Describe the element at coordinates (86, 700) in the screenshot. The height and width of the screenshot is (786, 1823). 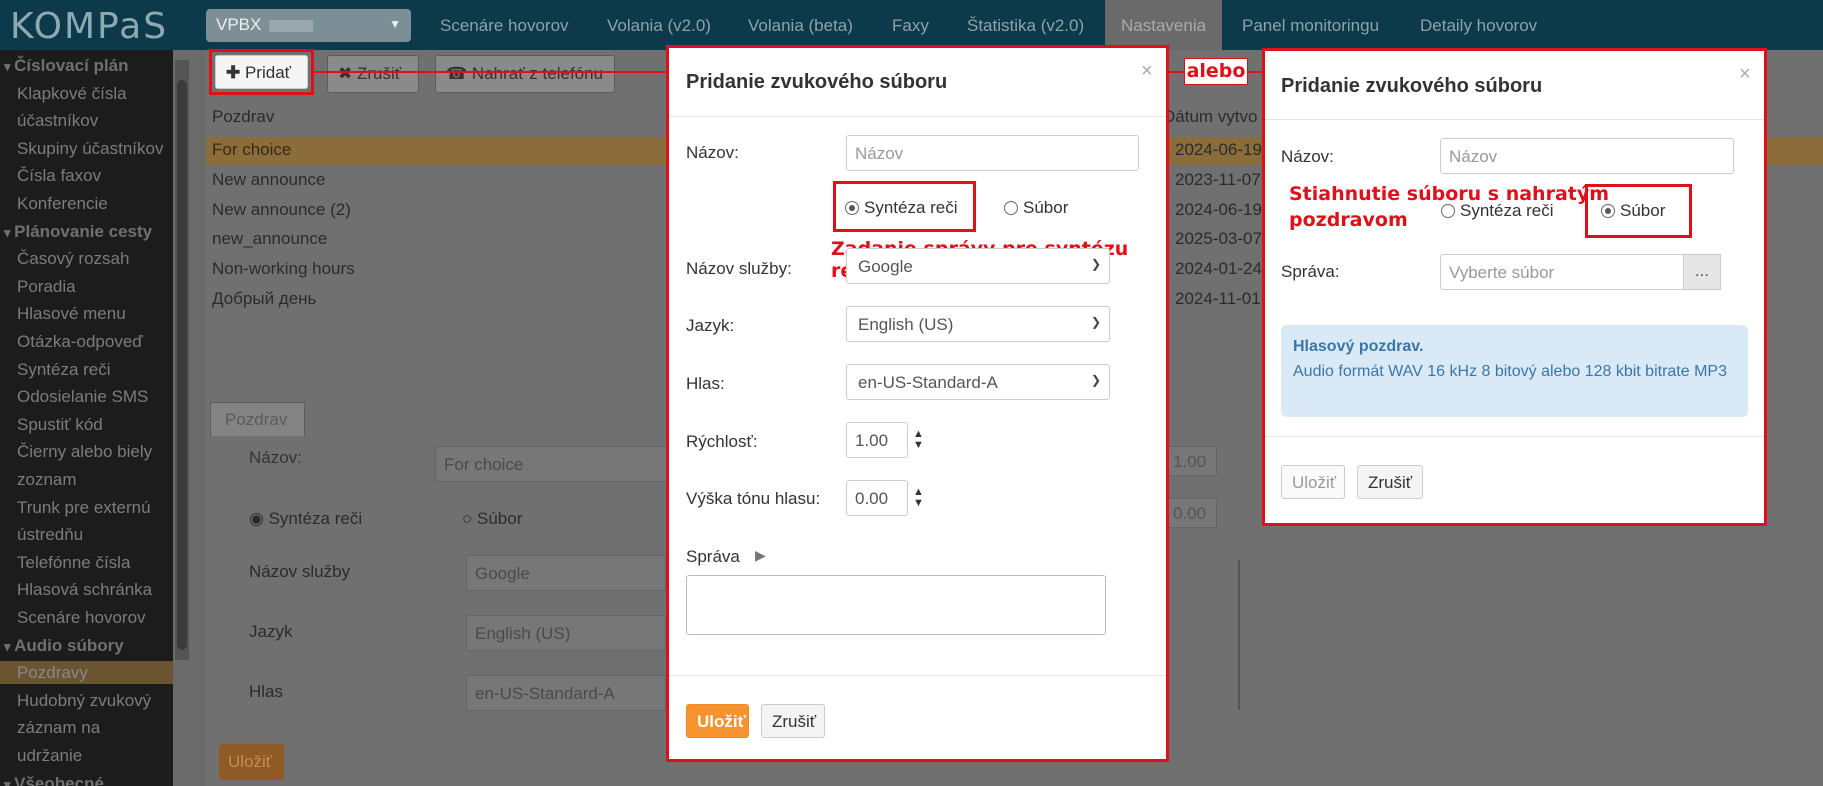
I see `sidebar-item: Hudobný zvukový` at that location.